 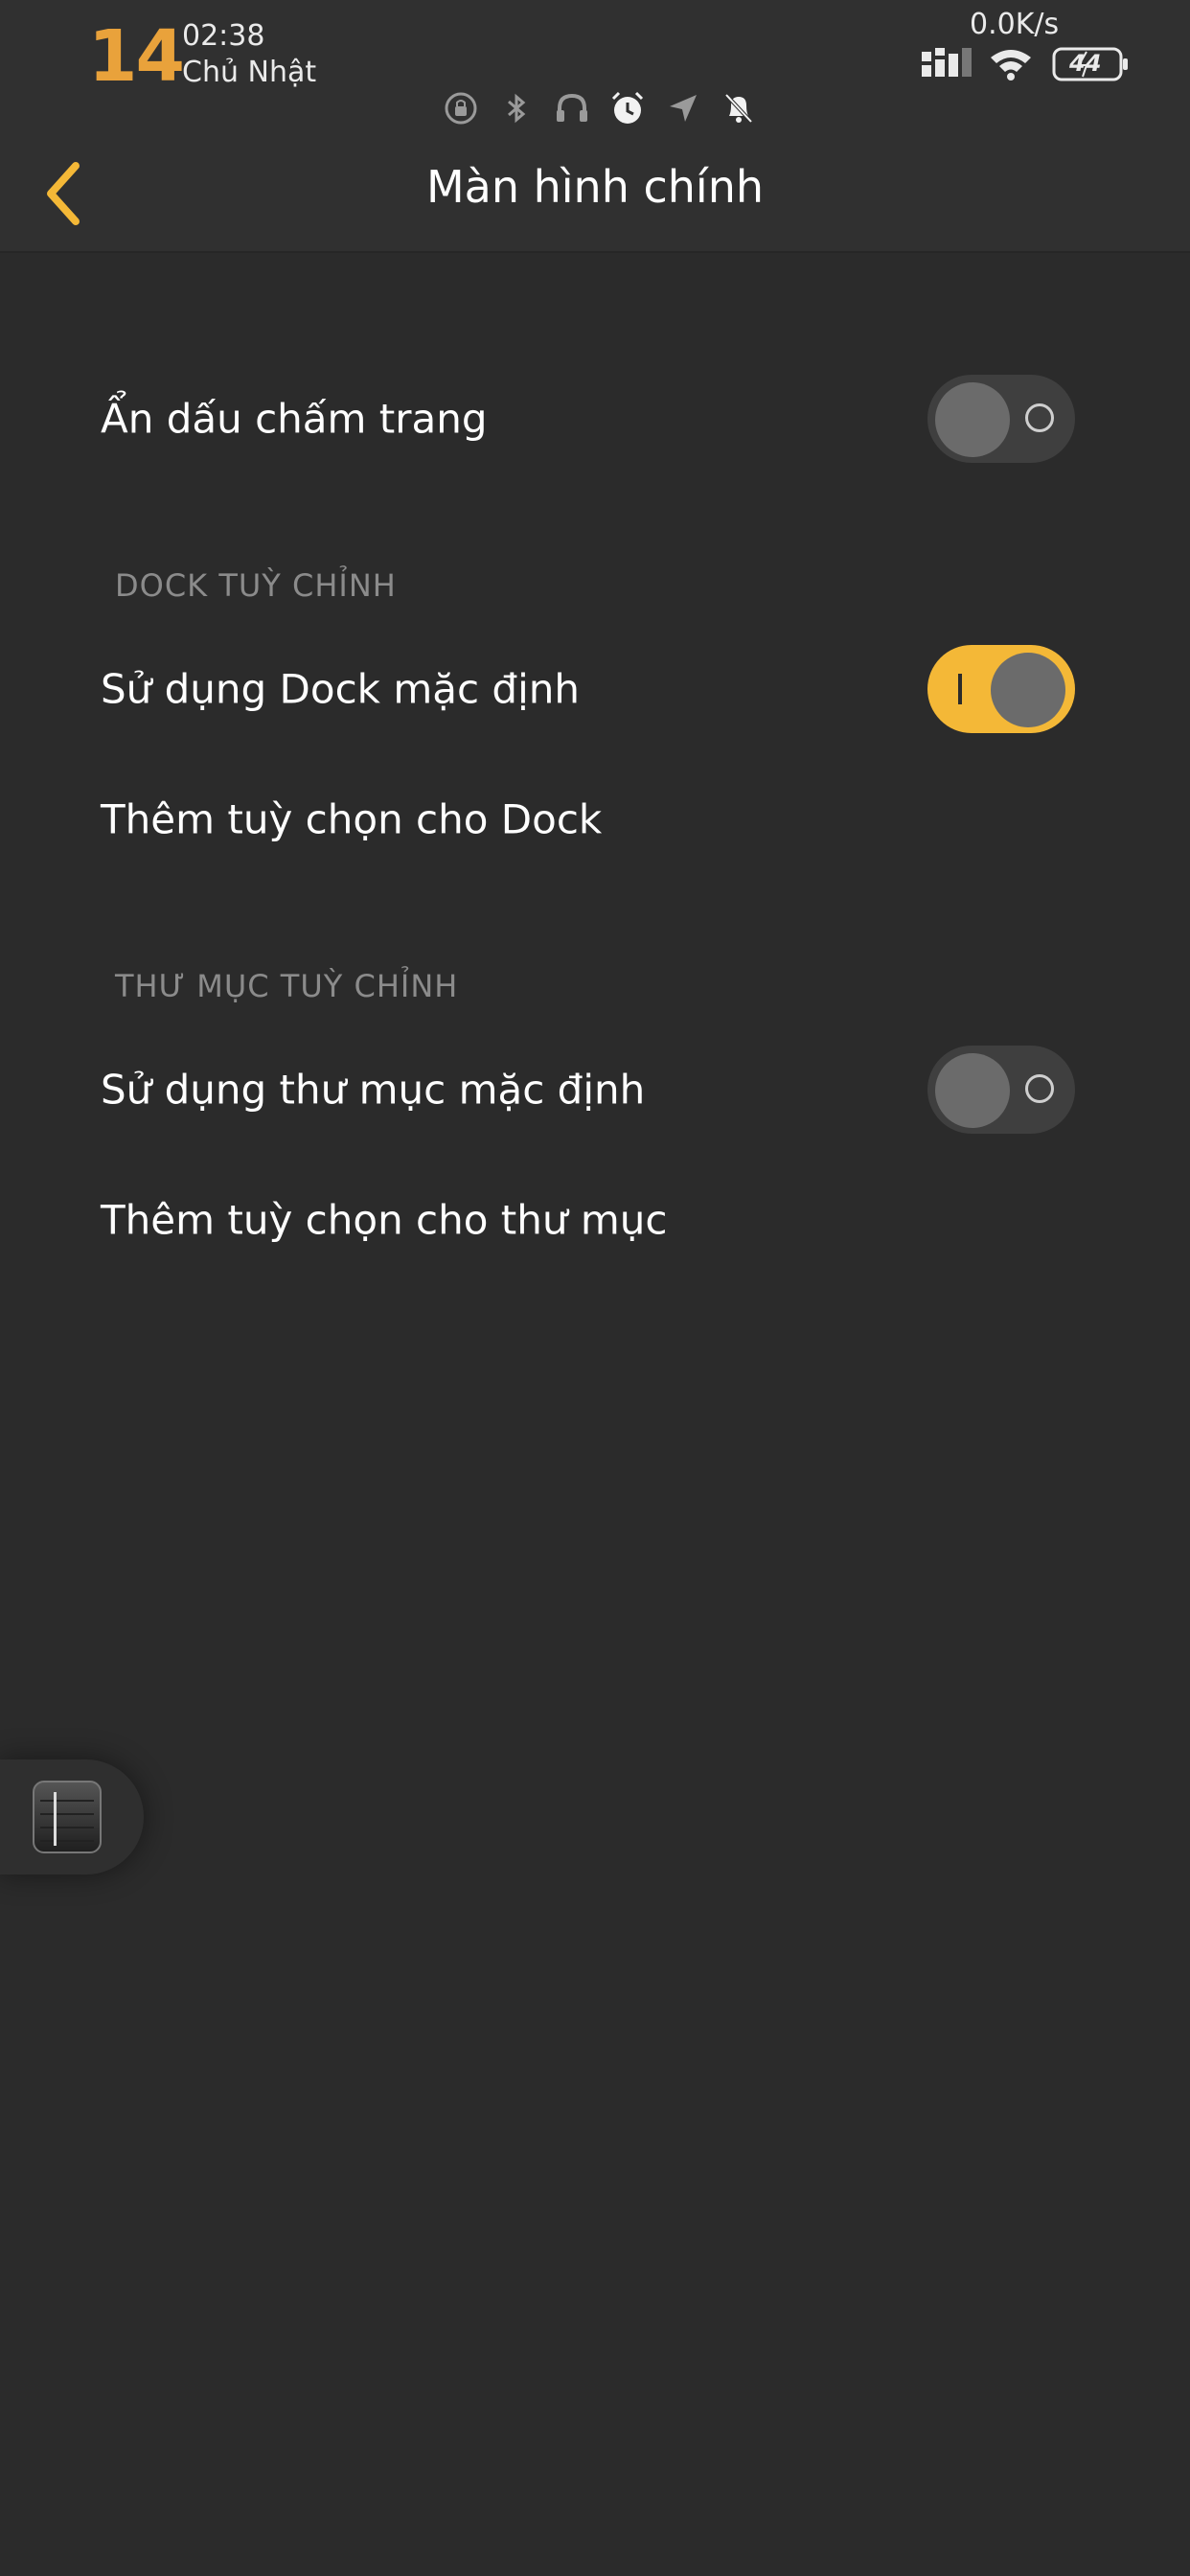 I want to click on status-icons, so click(x=600, y=108).